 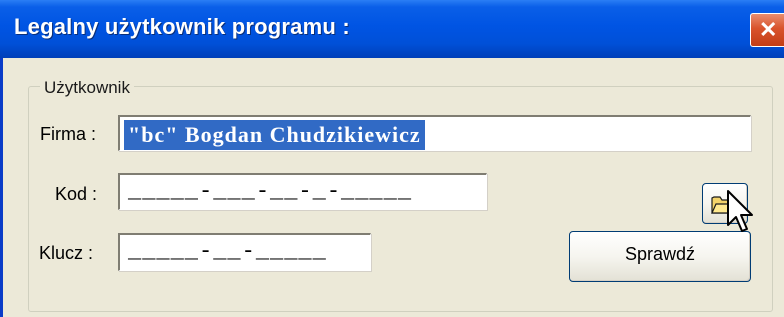 What do you see at coordinates (434, 133) in the screenshot?
I see `firma-input: "bc" Bogdan Chudzikiewicz` at bounding box center [434, 133].